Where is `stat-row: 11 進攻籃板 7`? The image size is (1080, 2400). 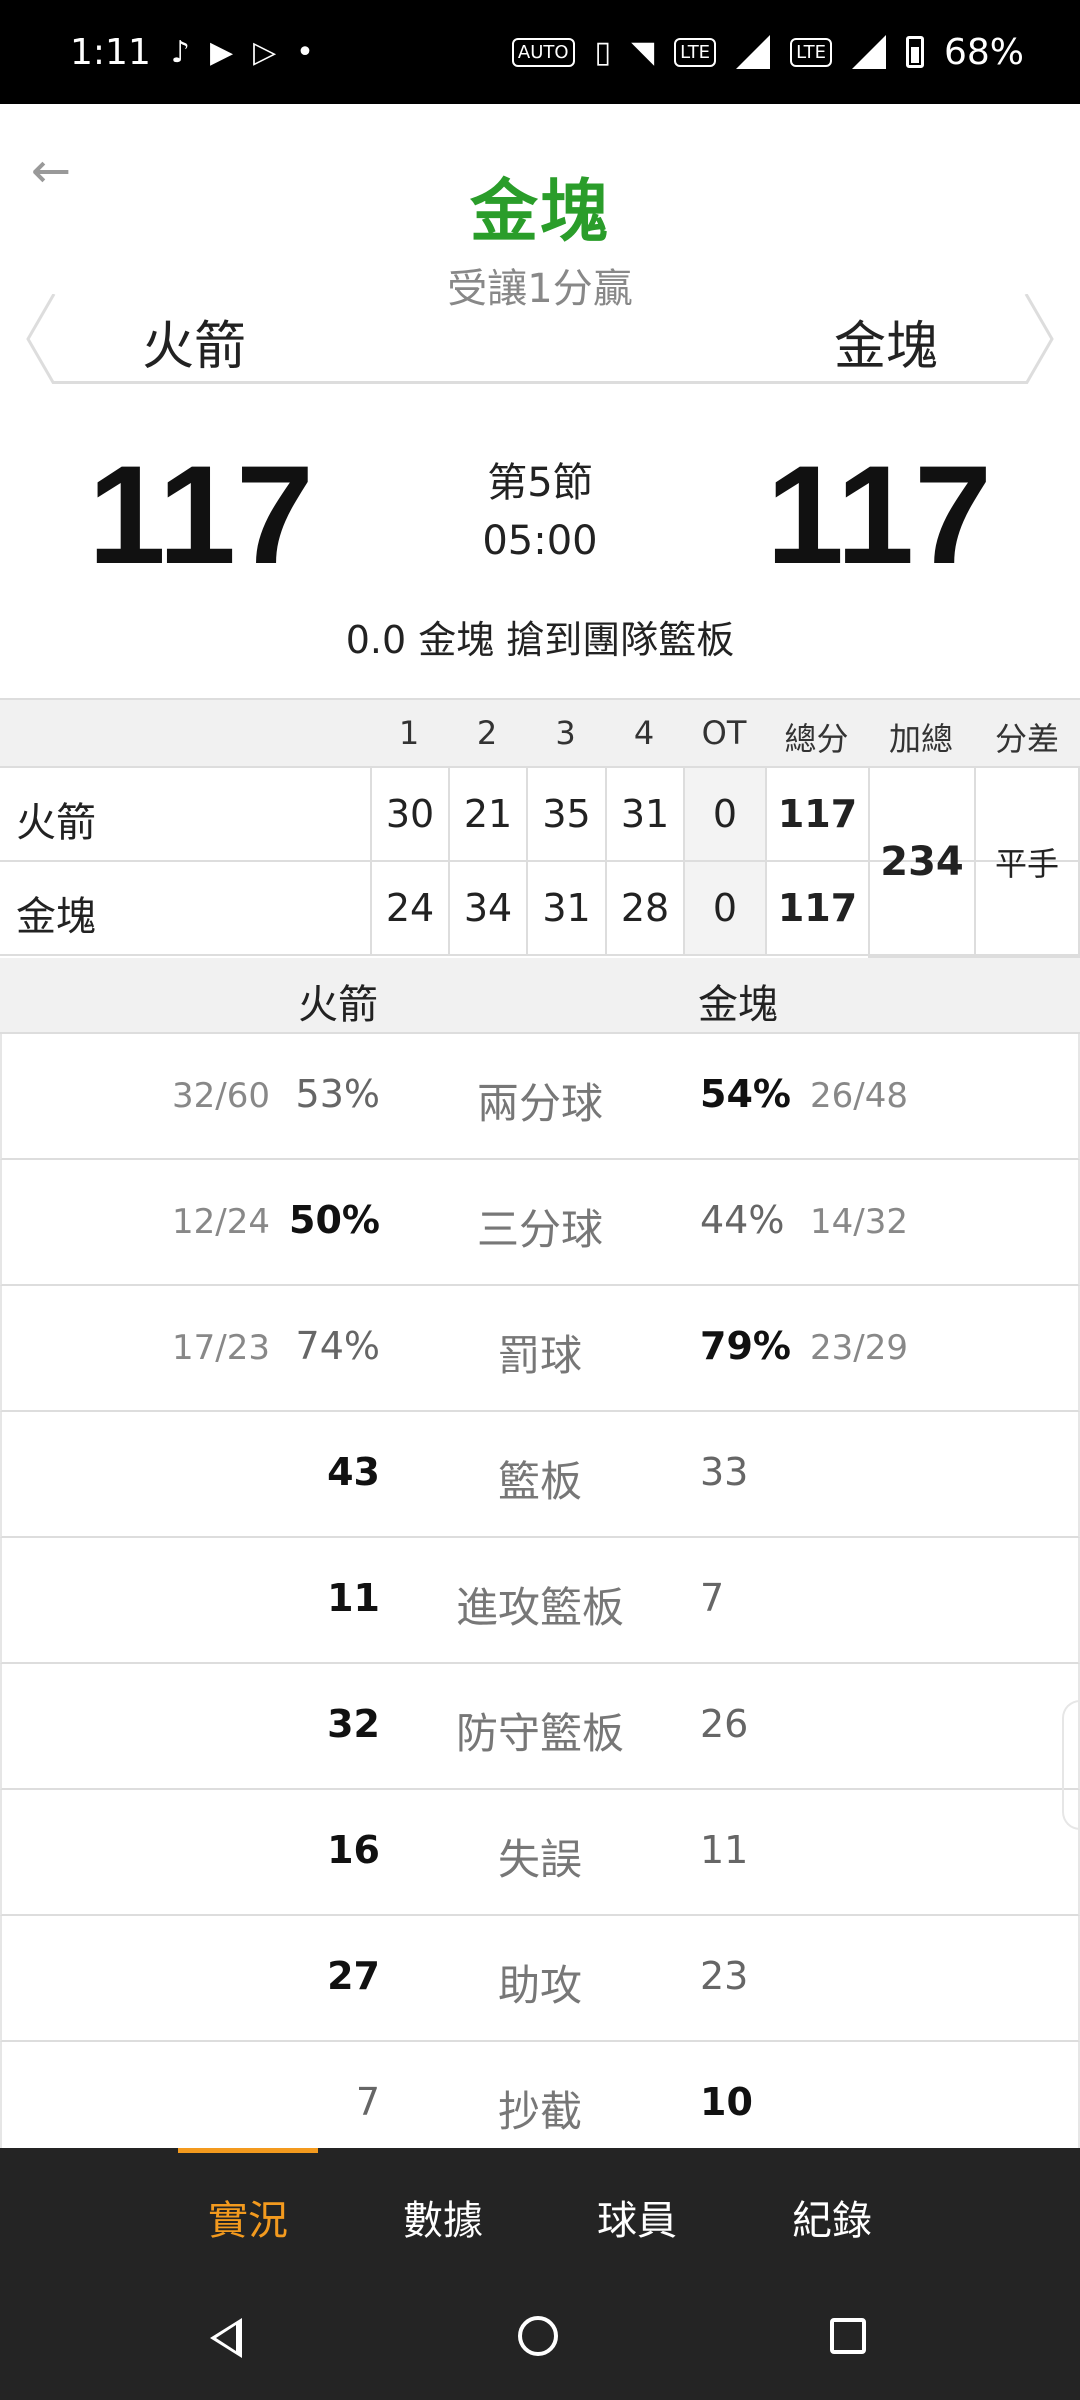
stat-row: 11 進攻籃板 7 is located at coordinates (540, 1601).